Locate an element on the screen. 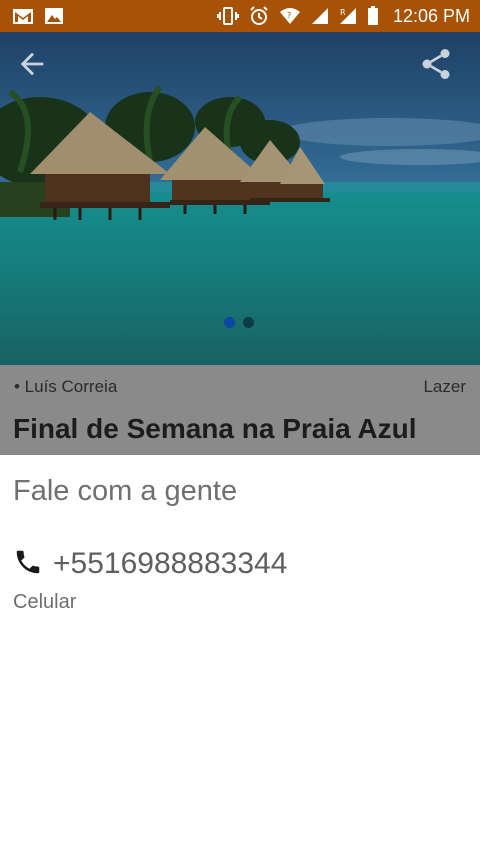 The image size is (480, 854). post-title: Final de Semana na Praia Azul is located at coordinates (215, 428).